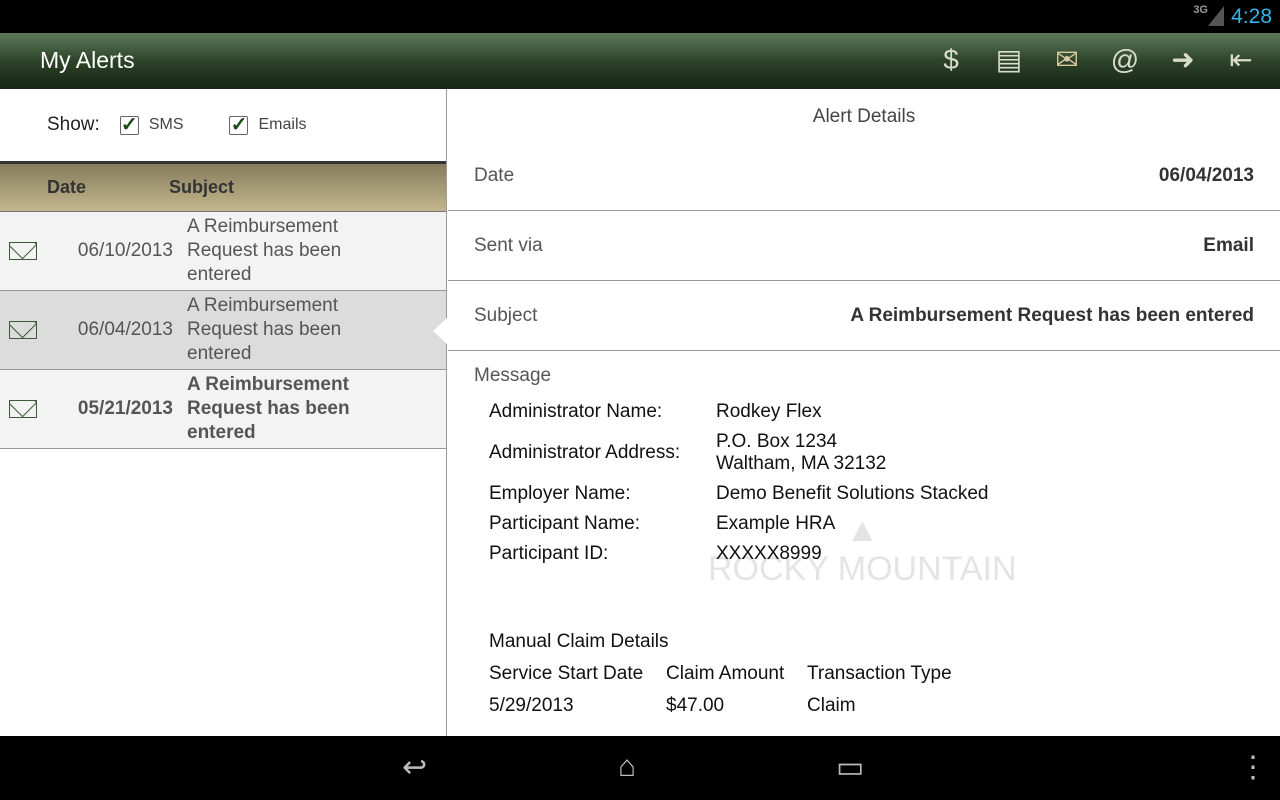 The width and height of the screenshot is (1280, 800). I want to click on status-bar: 3G 4:28, so click(640, 16).